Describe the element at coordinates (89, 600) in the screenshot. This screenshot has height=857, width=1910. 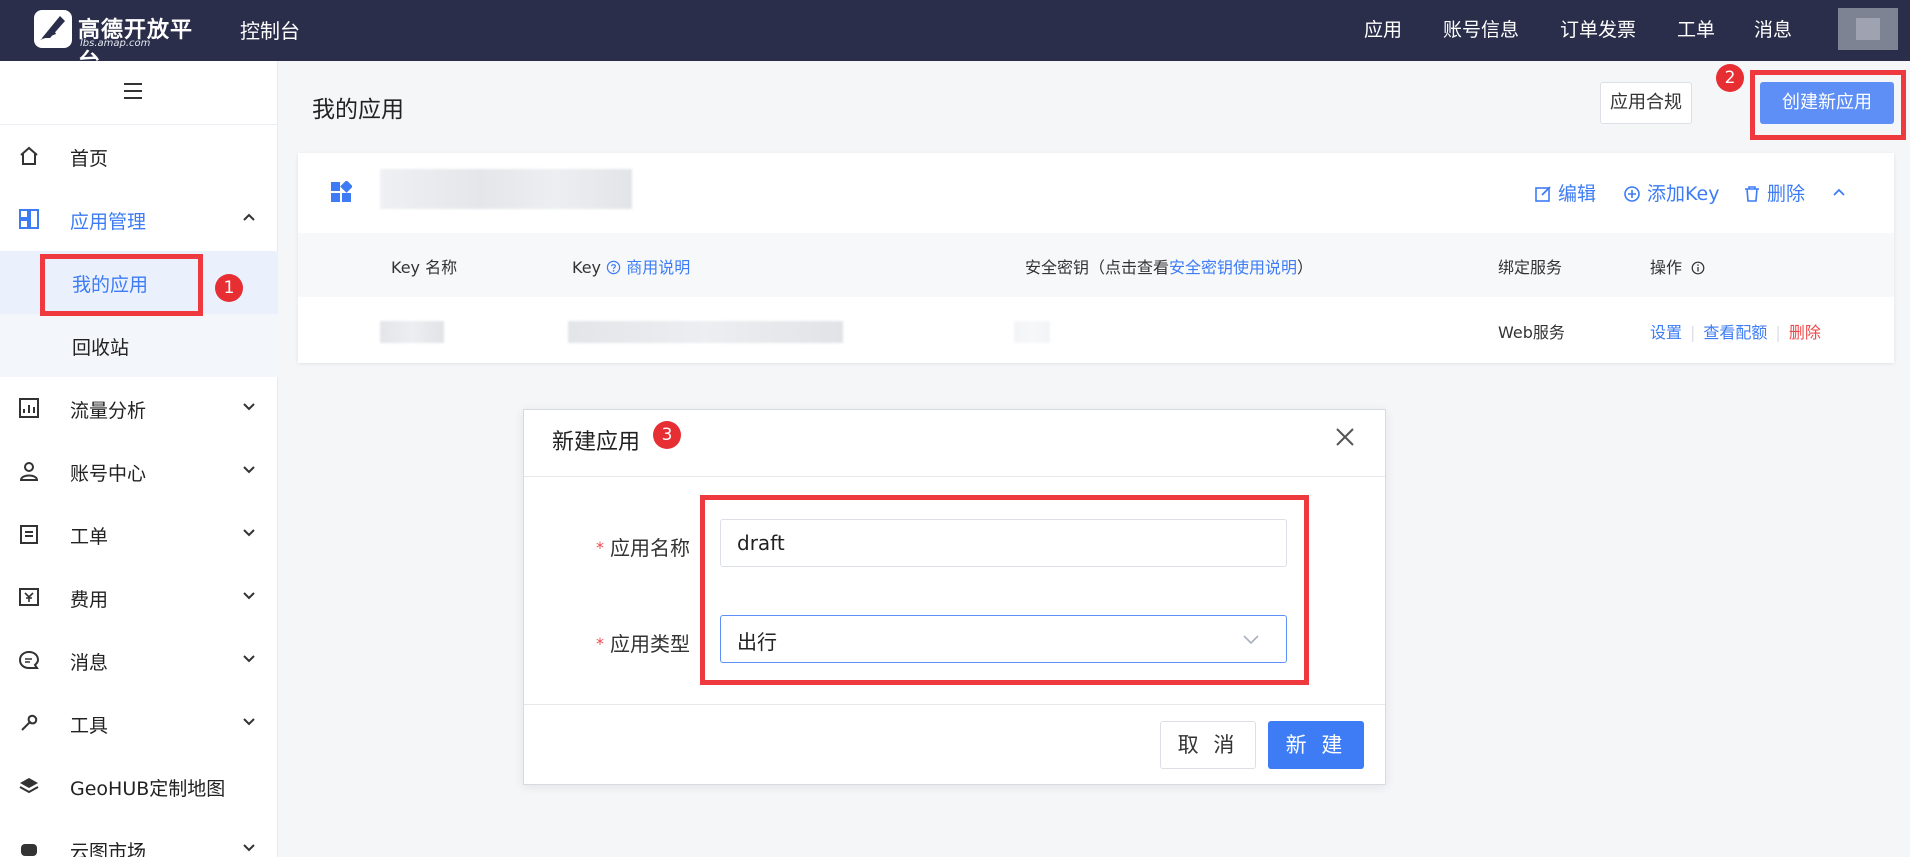
I see `sidebar-item-label: 费用` at that location.